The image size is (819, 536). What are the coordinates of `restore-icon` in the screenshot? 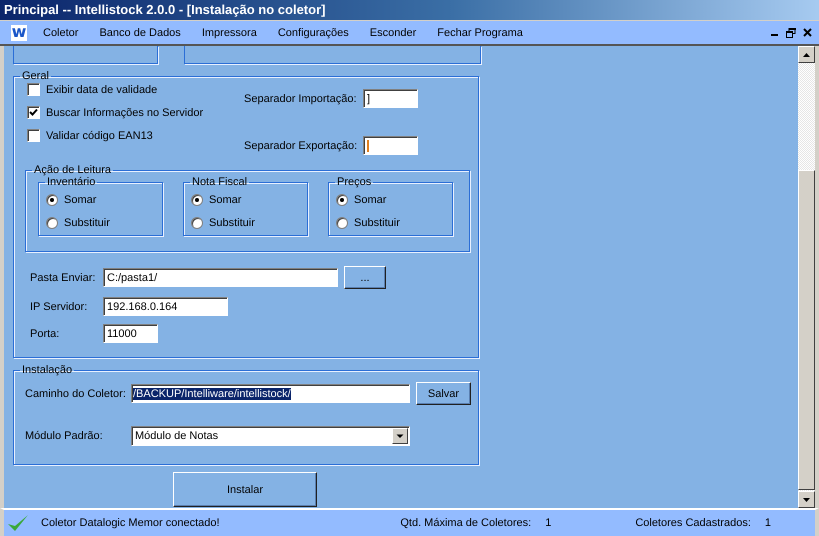 It's located at (791, 33).